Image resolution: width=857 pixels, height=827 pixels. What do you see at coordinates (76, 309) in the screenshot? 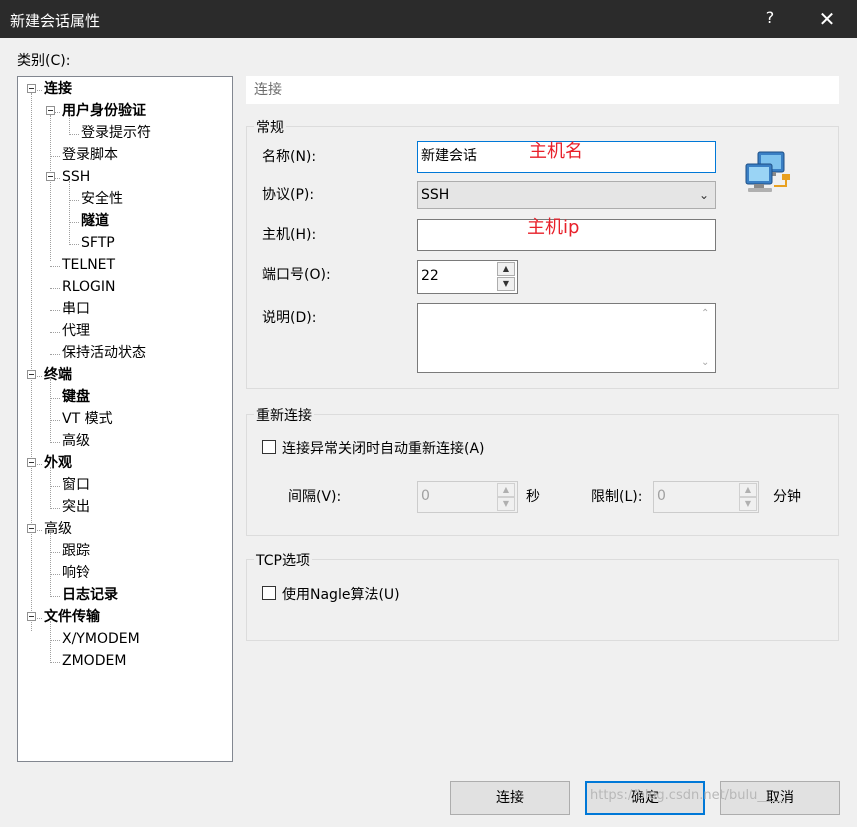
I see `tree-item: 串口` at bounding box center [76, 309].